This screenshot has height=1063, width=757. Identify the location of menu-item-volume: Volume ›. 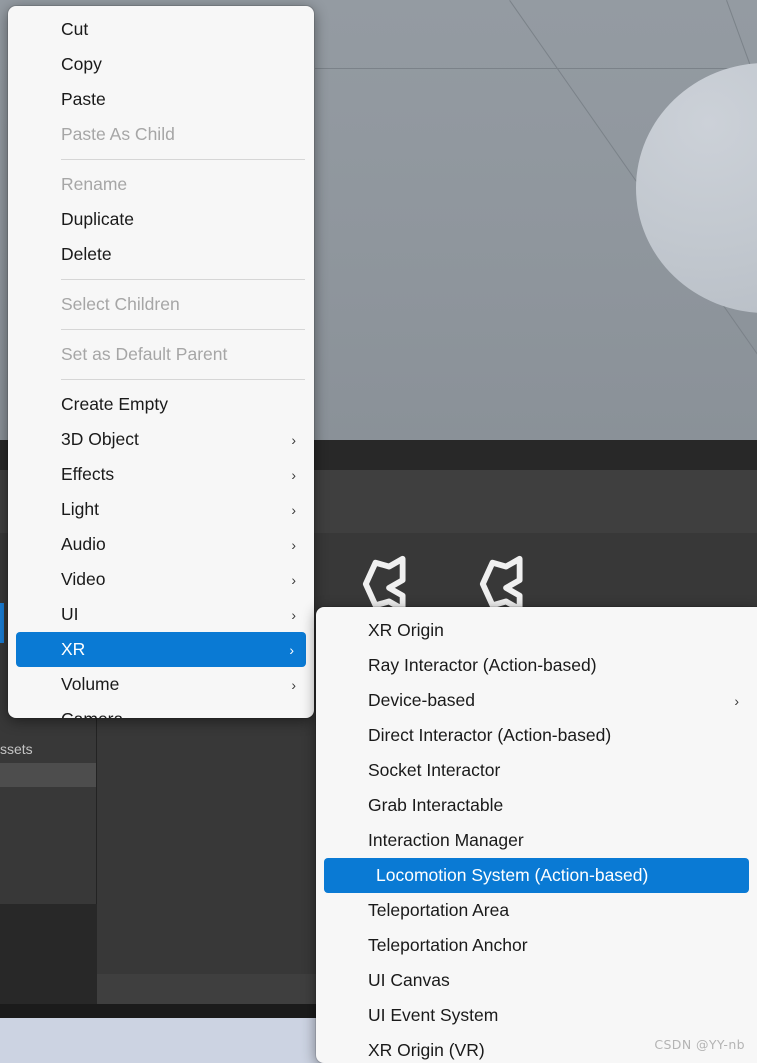
(161, 684).